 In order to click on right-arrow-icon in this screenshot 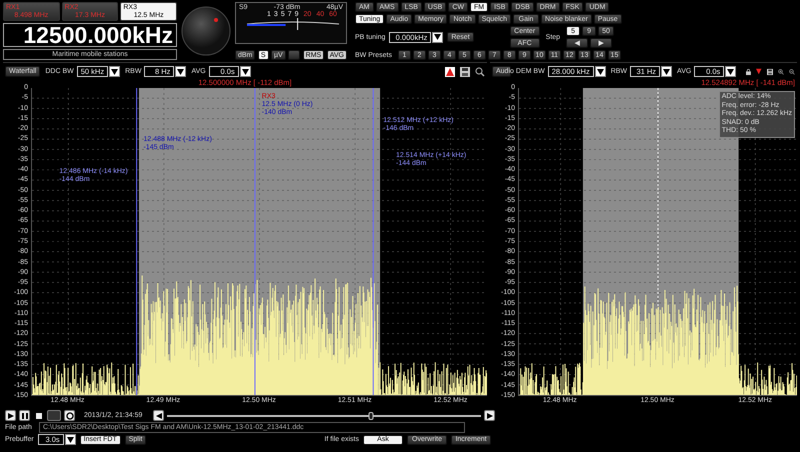, I will do `click(489, 415)`.